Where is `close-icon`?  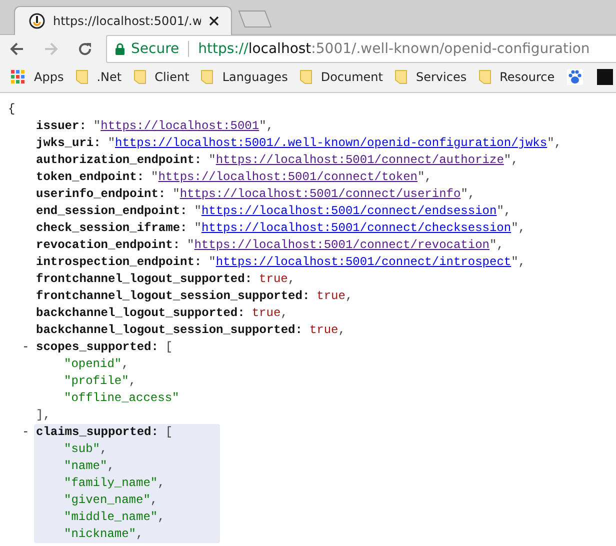
close-icon is located at coordinates (214, 21).